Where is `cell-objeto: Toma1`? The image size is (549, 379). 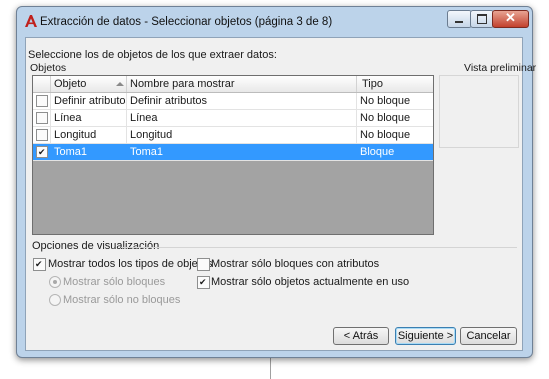
cell-objeto: Toma1 is located at coordinates (89, 152).